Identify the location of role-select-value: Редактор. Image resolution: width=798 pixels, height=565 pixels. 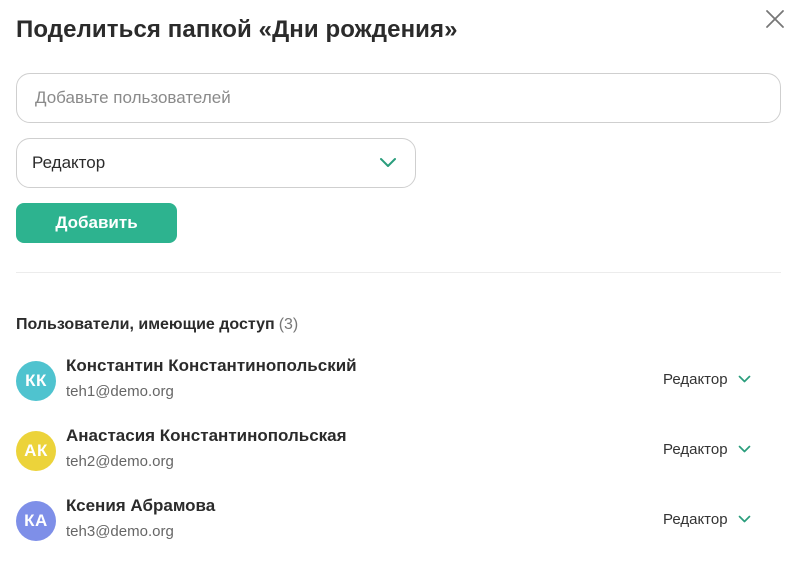
(69, 162).